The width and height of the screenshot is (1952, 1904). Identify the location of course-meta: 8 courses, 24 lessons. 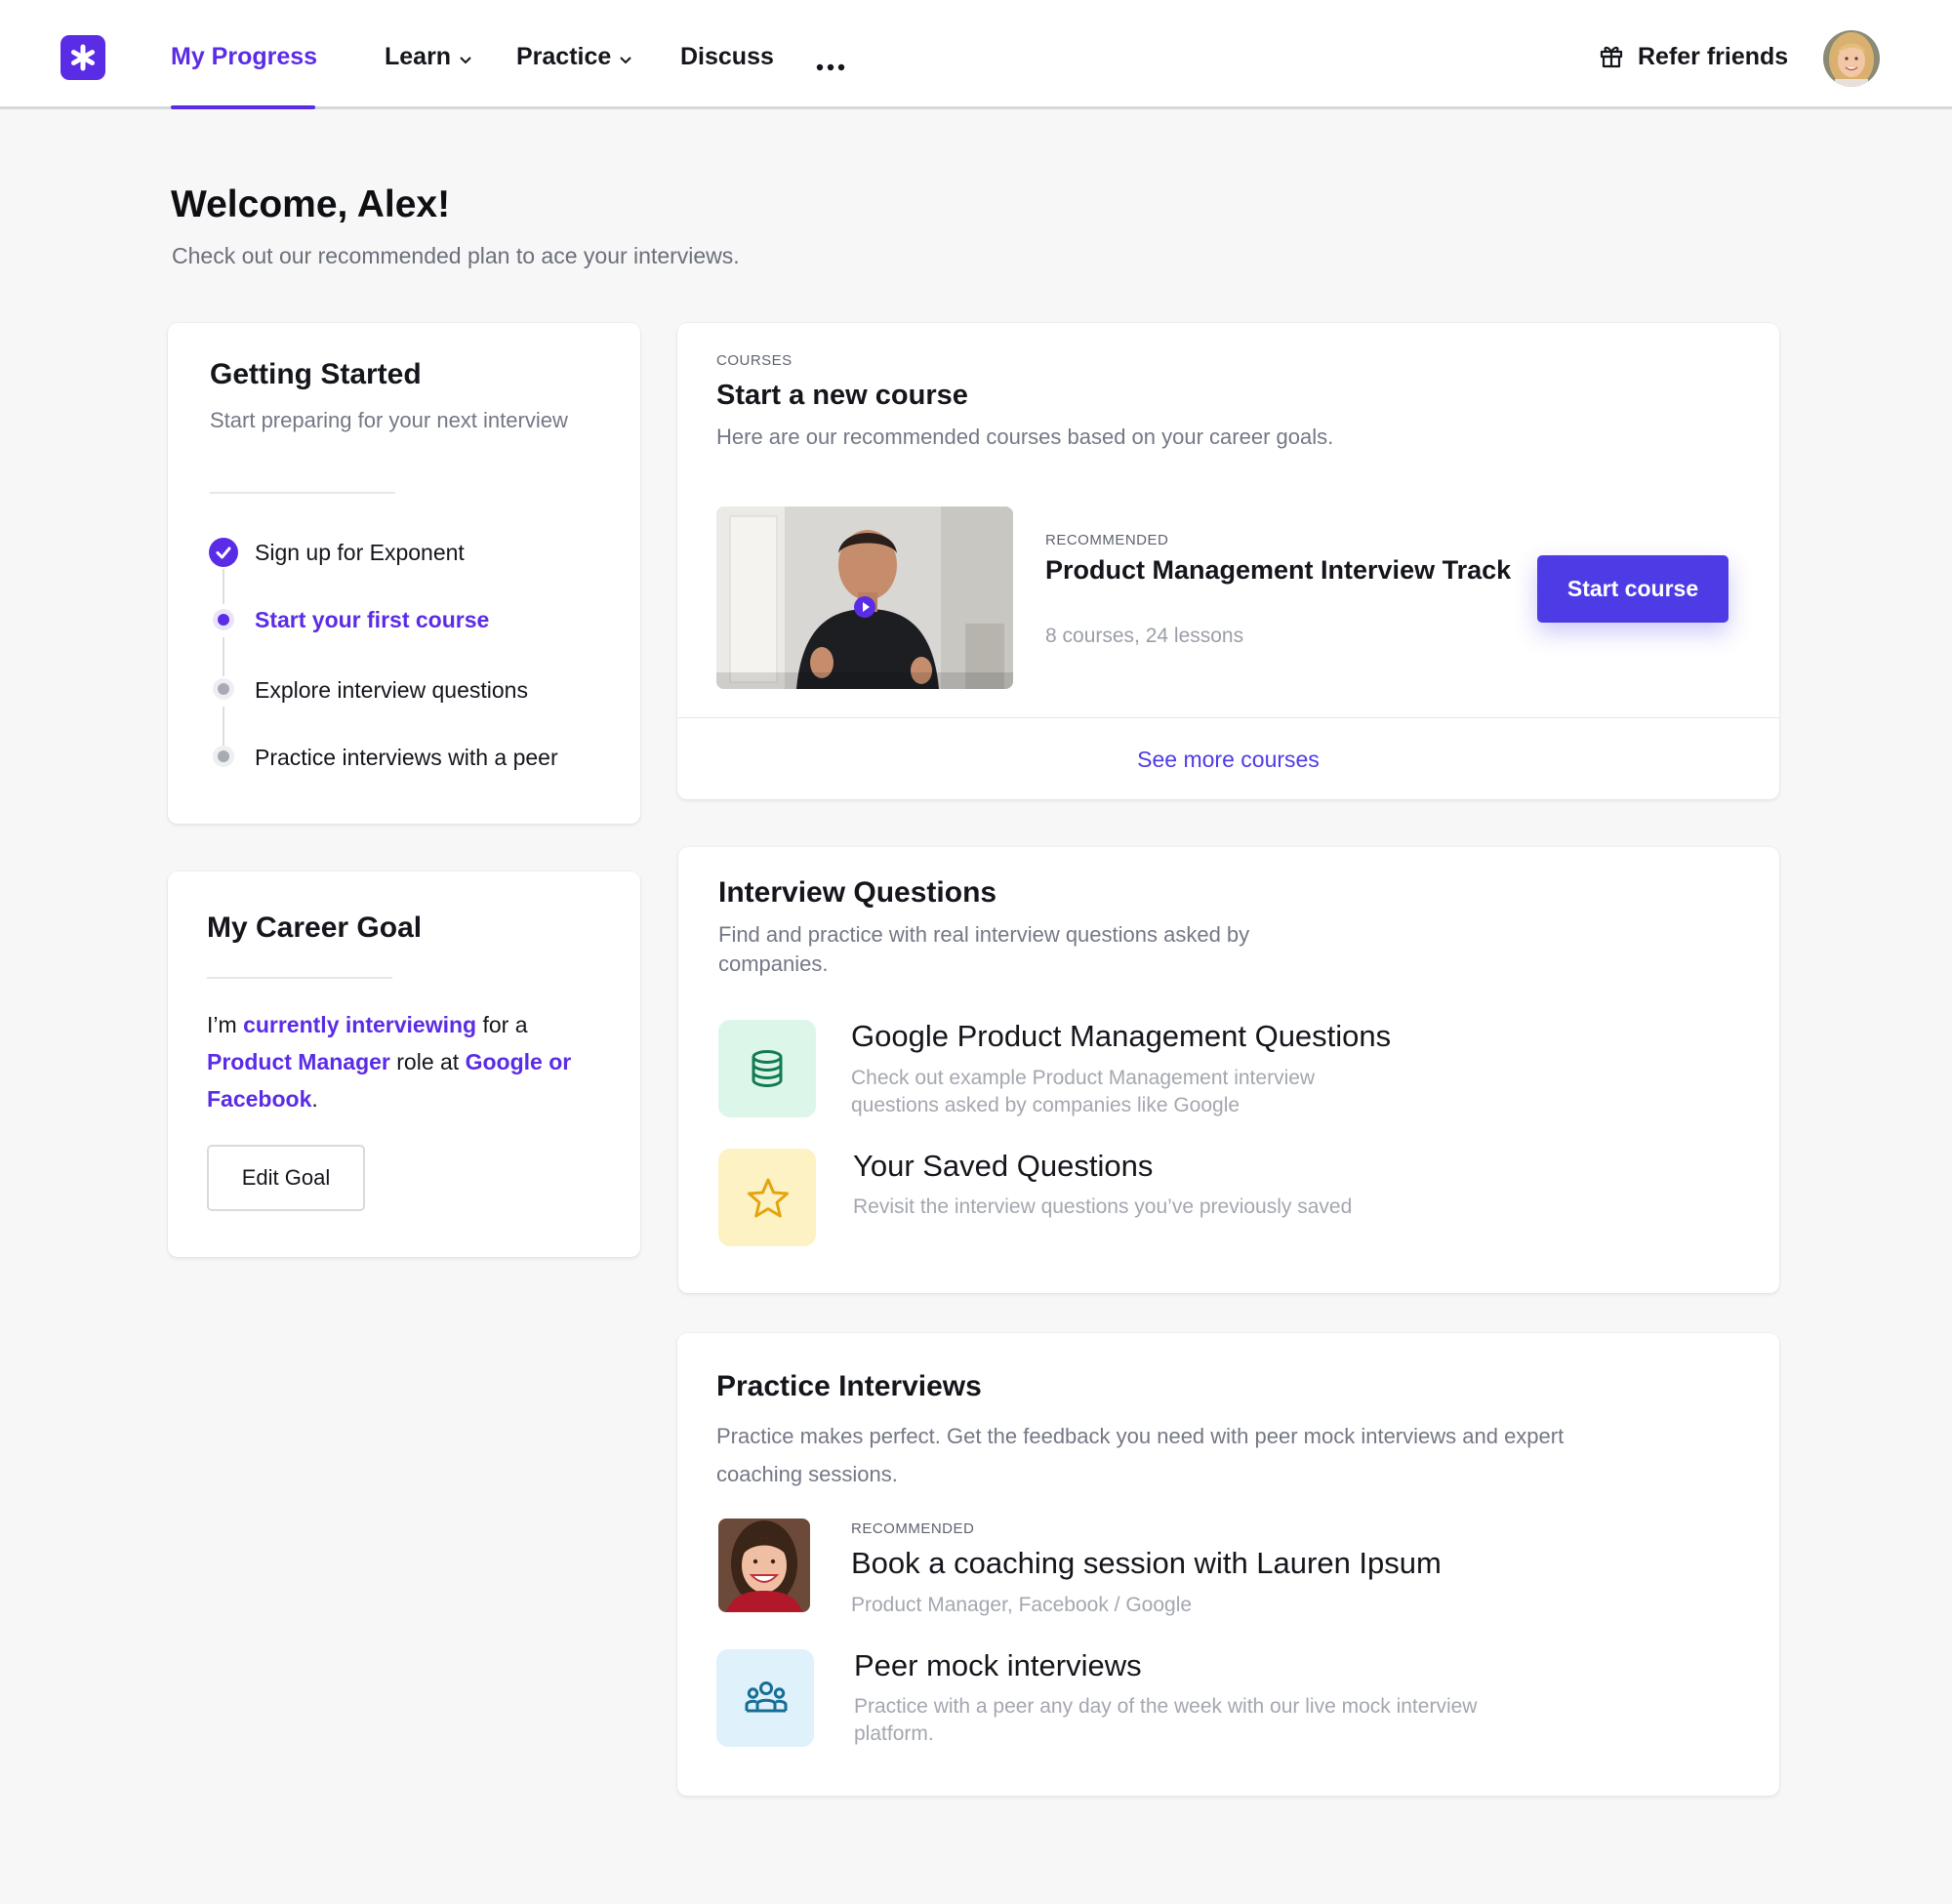
(1144, 636).